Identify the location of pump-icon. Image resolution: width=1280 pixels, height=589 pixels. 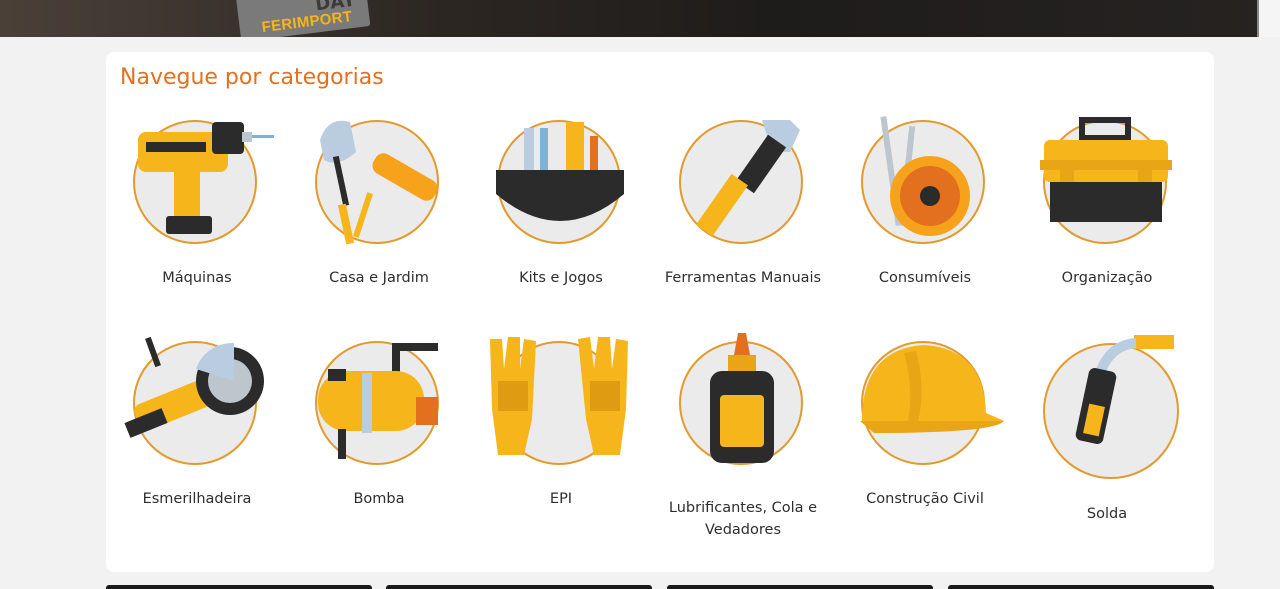
(378, 401).